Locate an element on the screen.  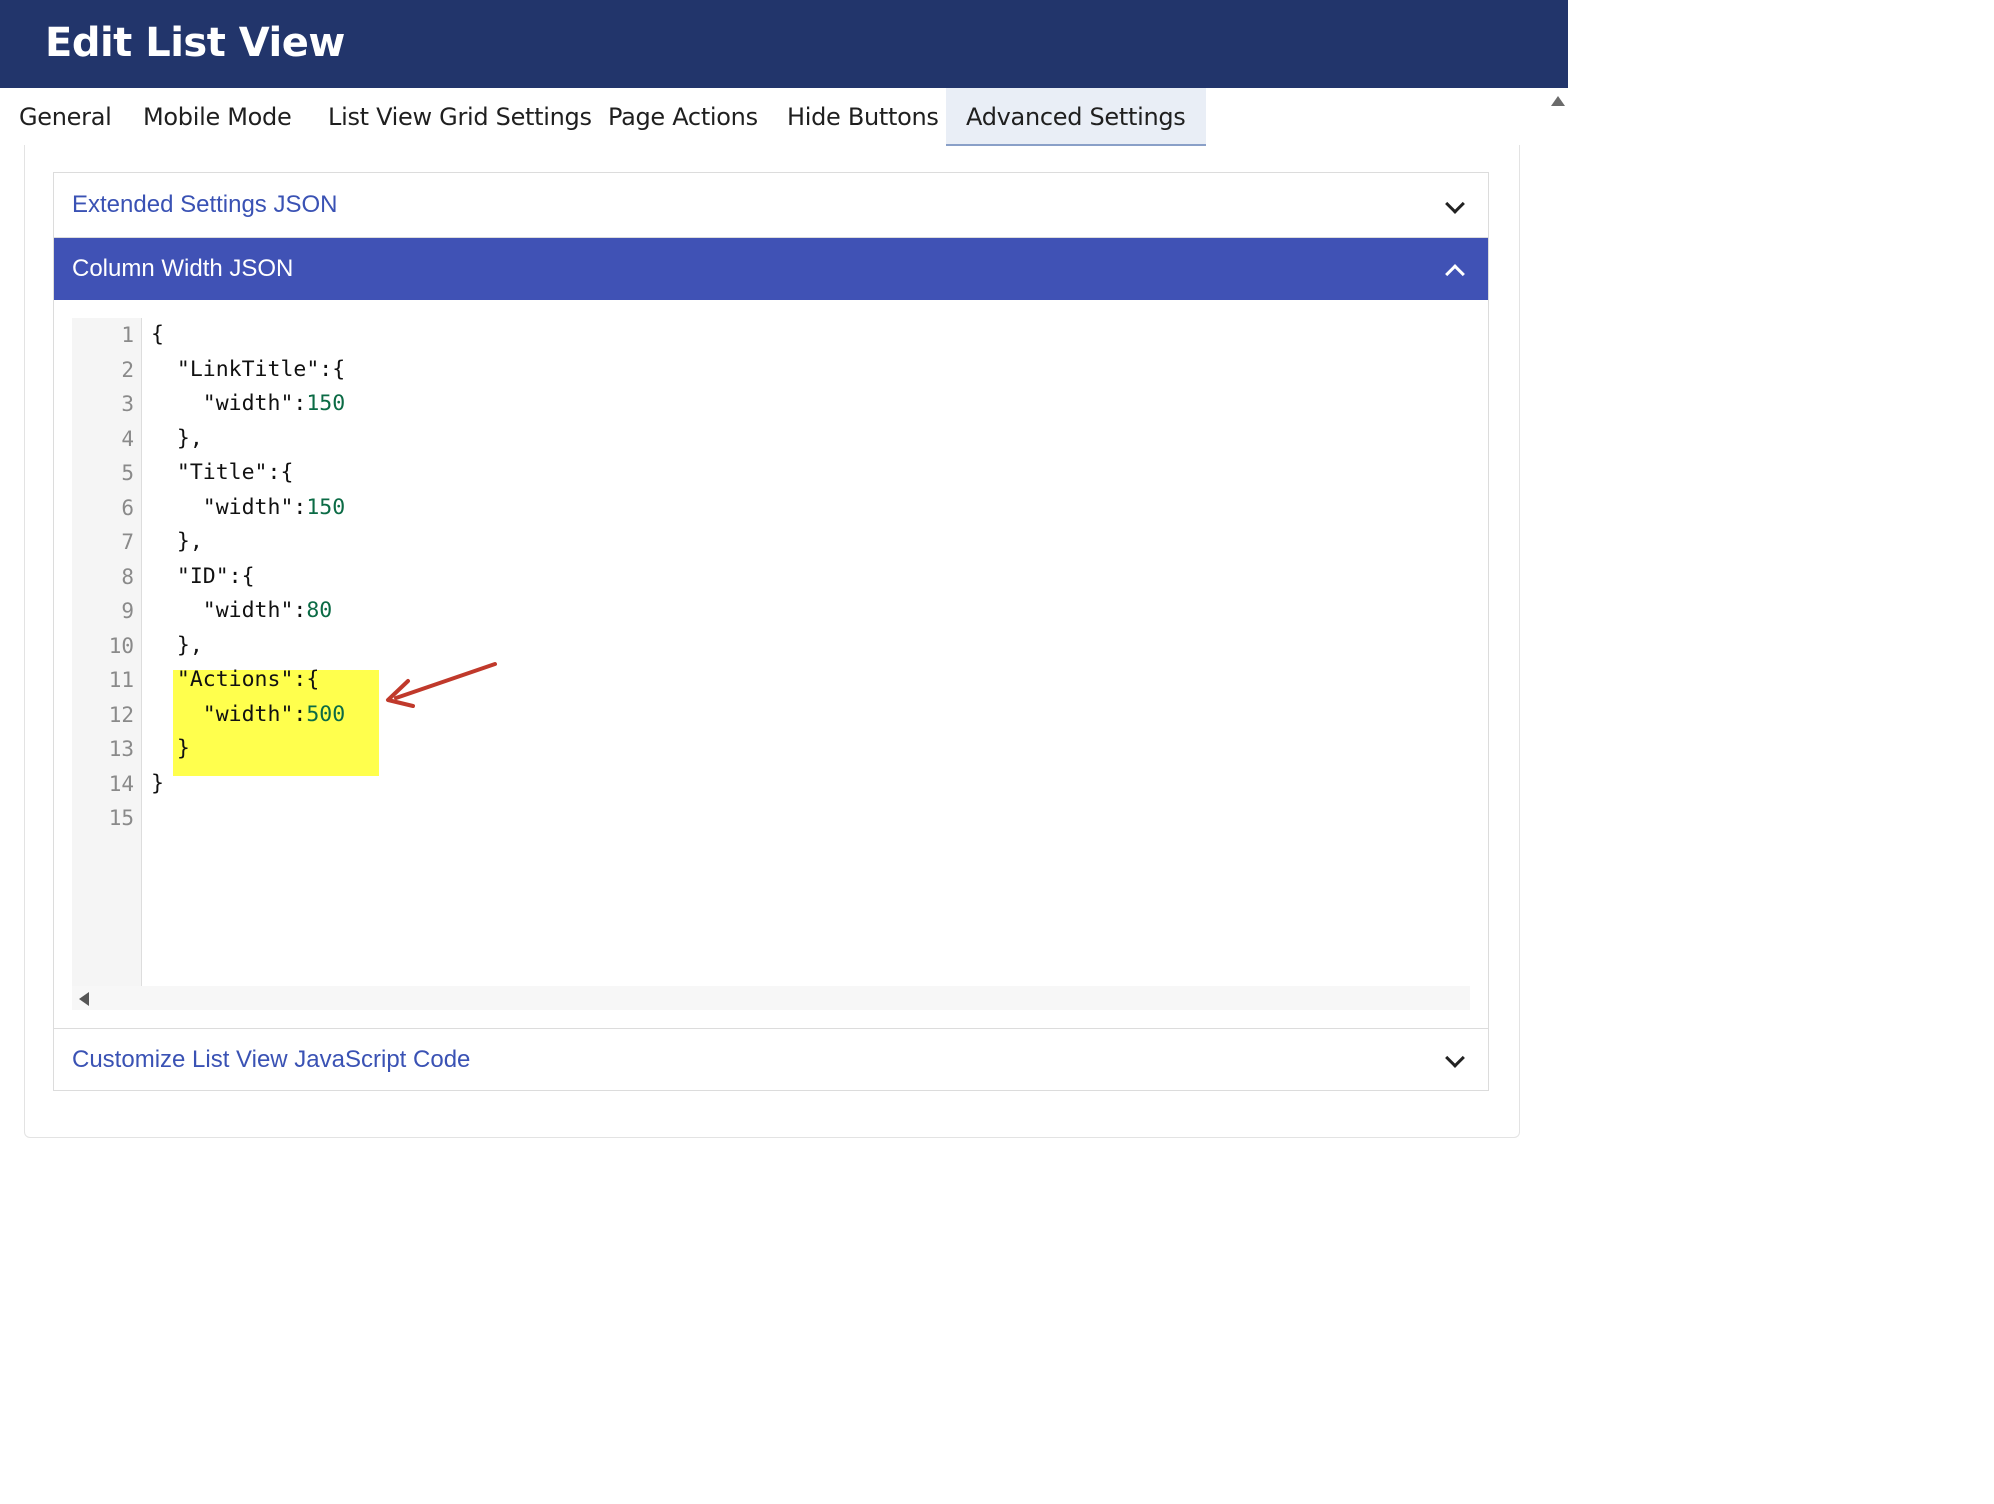
tab-page-actions: Page Actions is located at coordinates (683, 116).